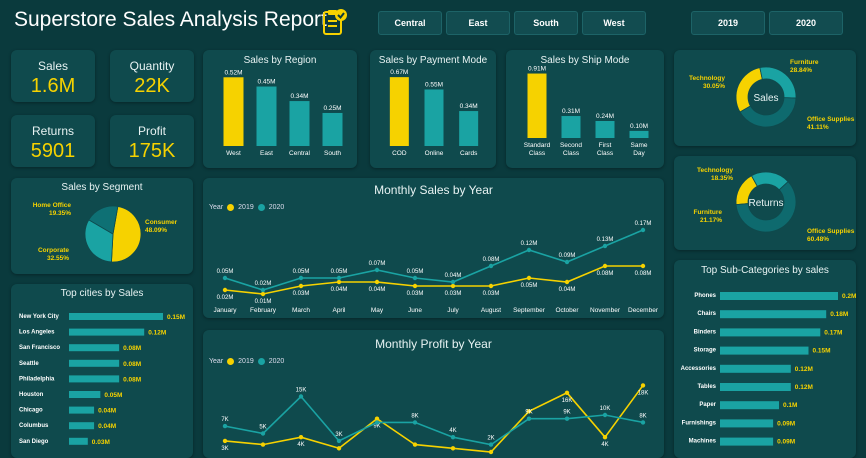 Image resolution: width=866 pixels, height=458 pixels. What do you see at coordinates (151, 131) in the screenshot?
I see `kpi-profit-label: Profit` at bounding box center [151, 131].